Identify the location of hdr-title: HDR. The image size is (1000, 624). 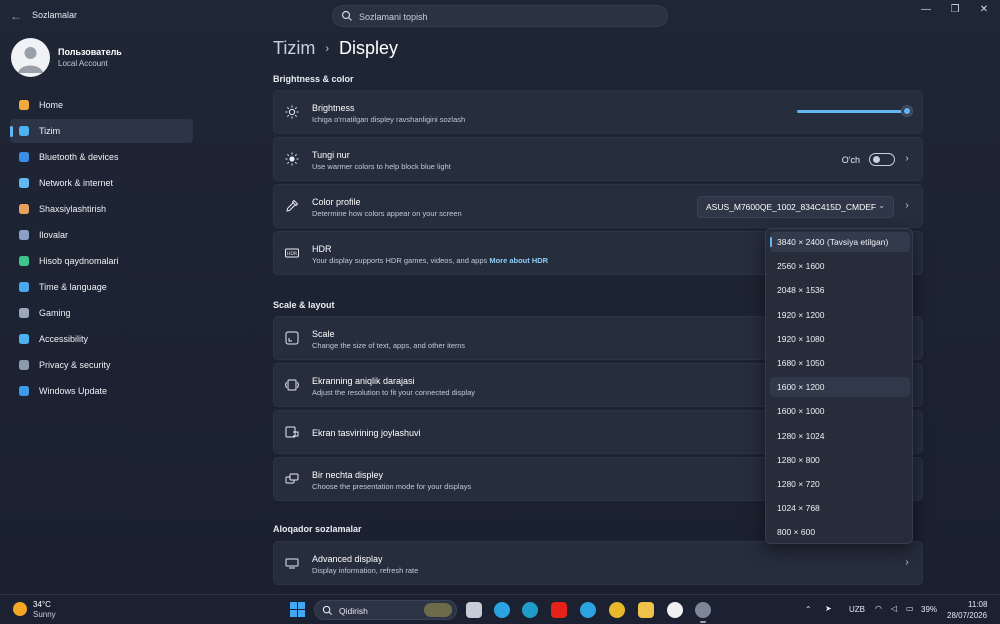
(322, 249).